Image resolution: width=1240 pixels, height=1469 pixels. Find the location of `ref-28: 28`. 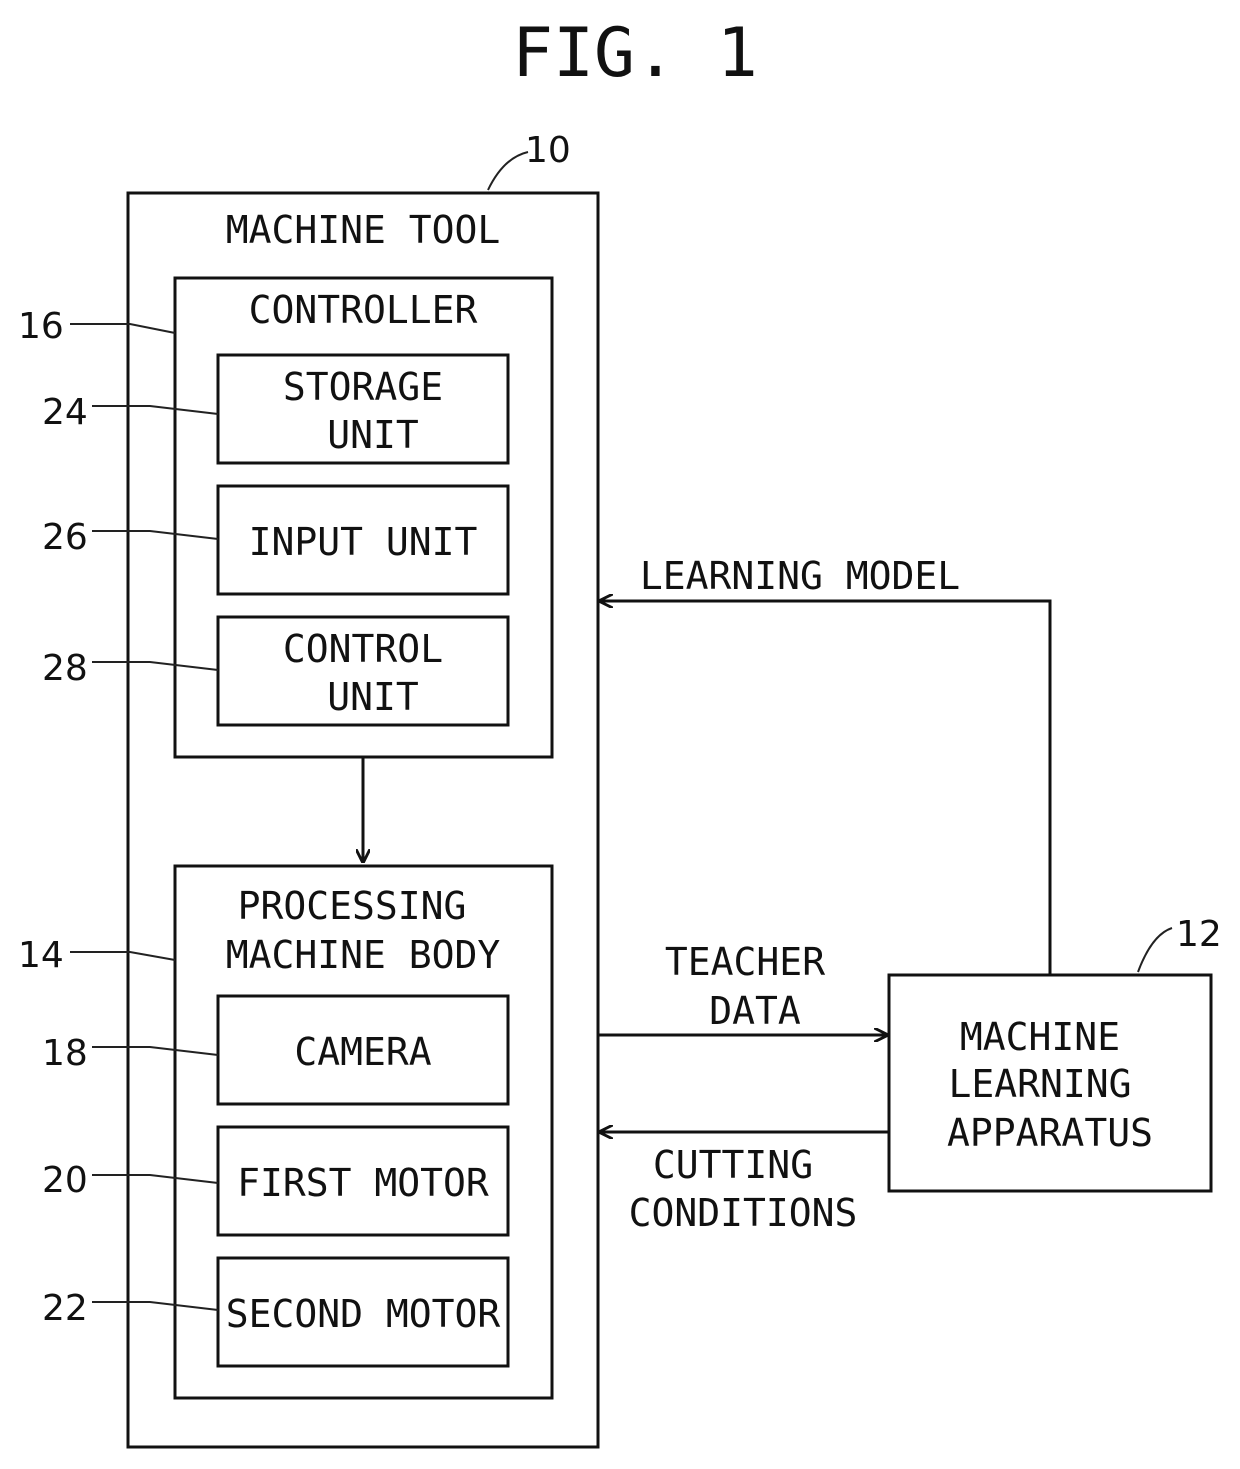

ref-28: 28 is located at coordinates (65, 668).